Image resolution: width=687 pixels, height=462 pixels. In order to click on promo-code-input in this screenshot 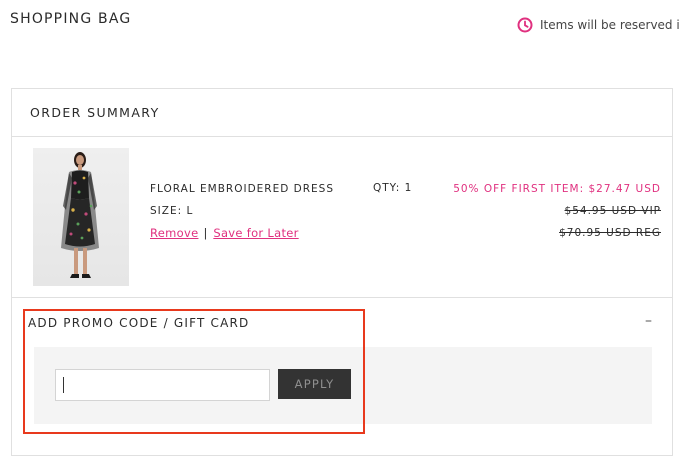, I will do `click(162, 385)`.